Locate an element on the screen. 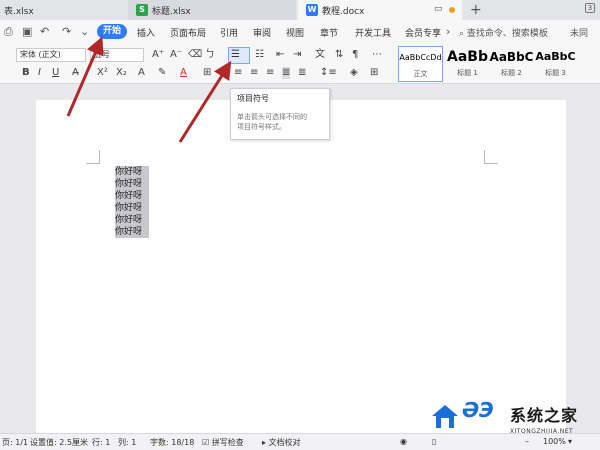 The width and height of the screenshot is (600, 450). unsaved-dot-icon is located at coordinates (452, 10).